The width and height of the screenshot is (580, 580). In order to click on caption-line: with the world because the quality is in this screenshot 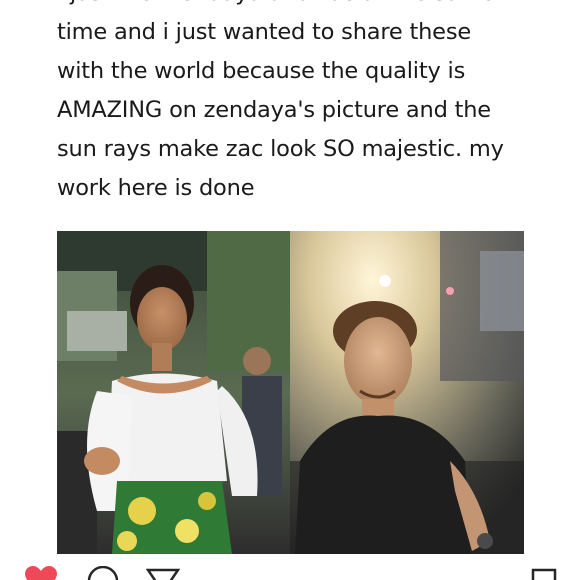, I will do `click(261, 71)`.